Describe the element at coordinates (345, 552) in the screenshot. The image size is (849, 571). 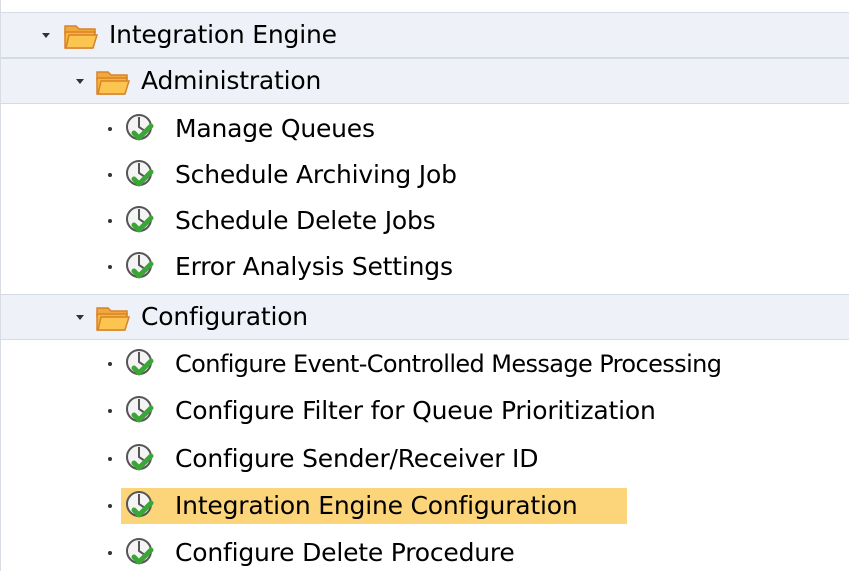
I see `tree-item-label: Configure Delete Procedure` at that location.